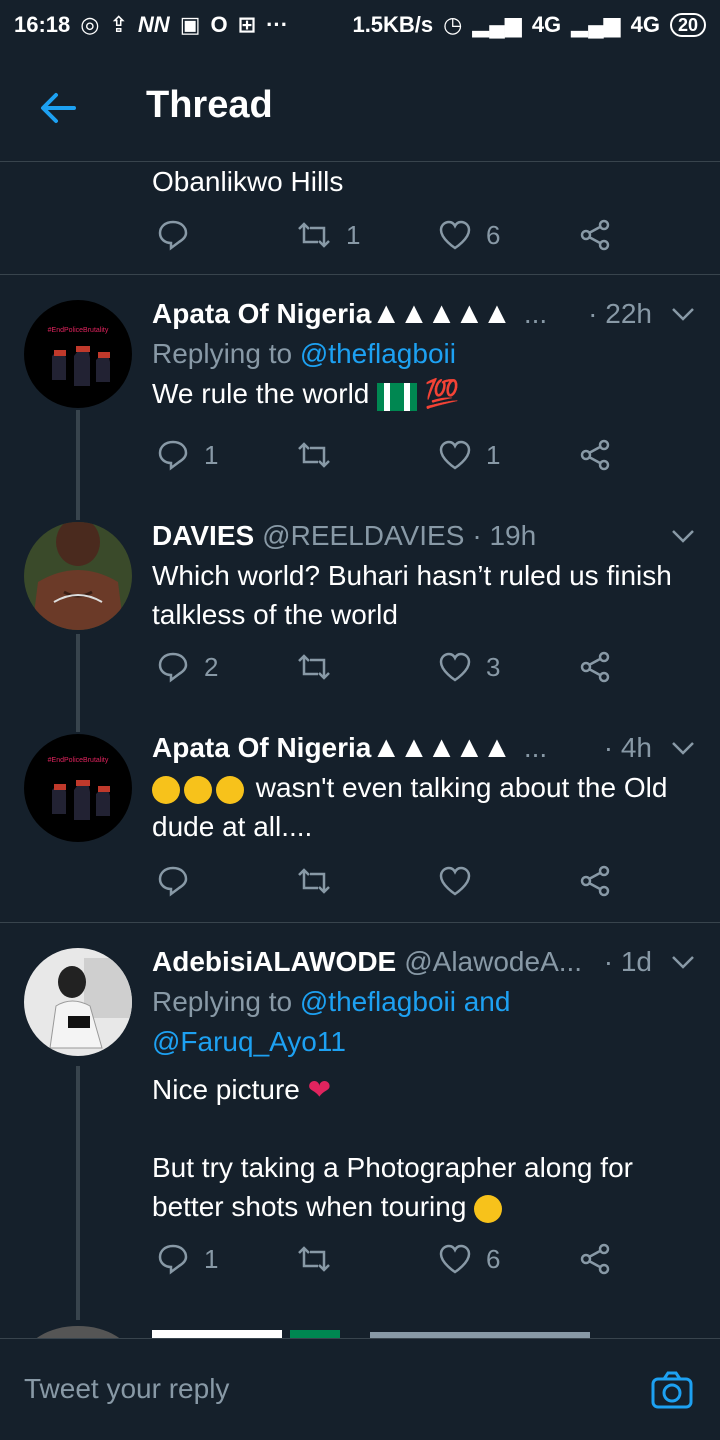 Image resolution: width=720 pixels, height=1440 pixels. Describe the element at coordinates (42, 24) in the screenshot. I see `clock: 16:18` at that location.